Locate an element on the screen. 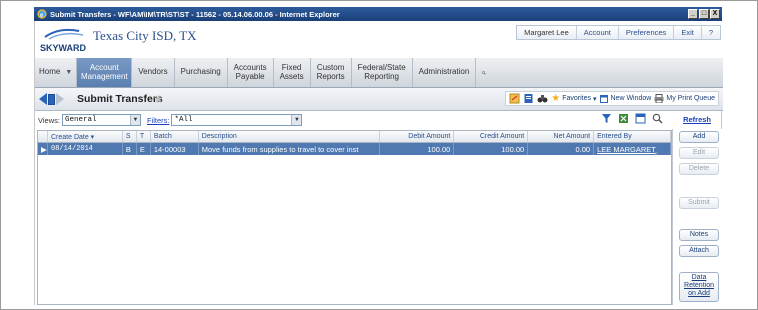  column-header-debit-amount: Debit Amount is located at coordinates (417, 136).